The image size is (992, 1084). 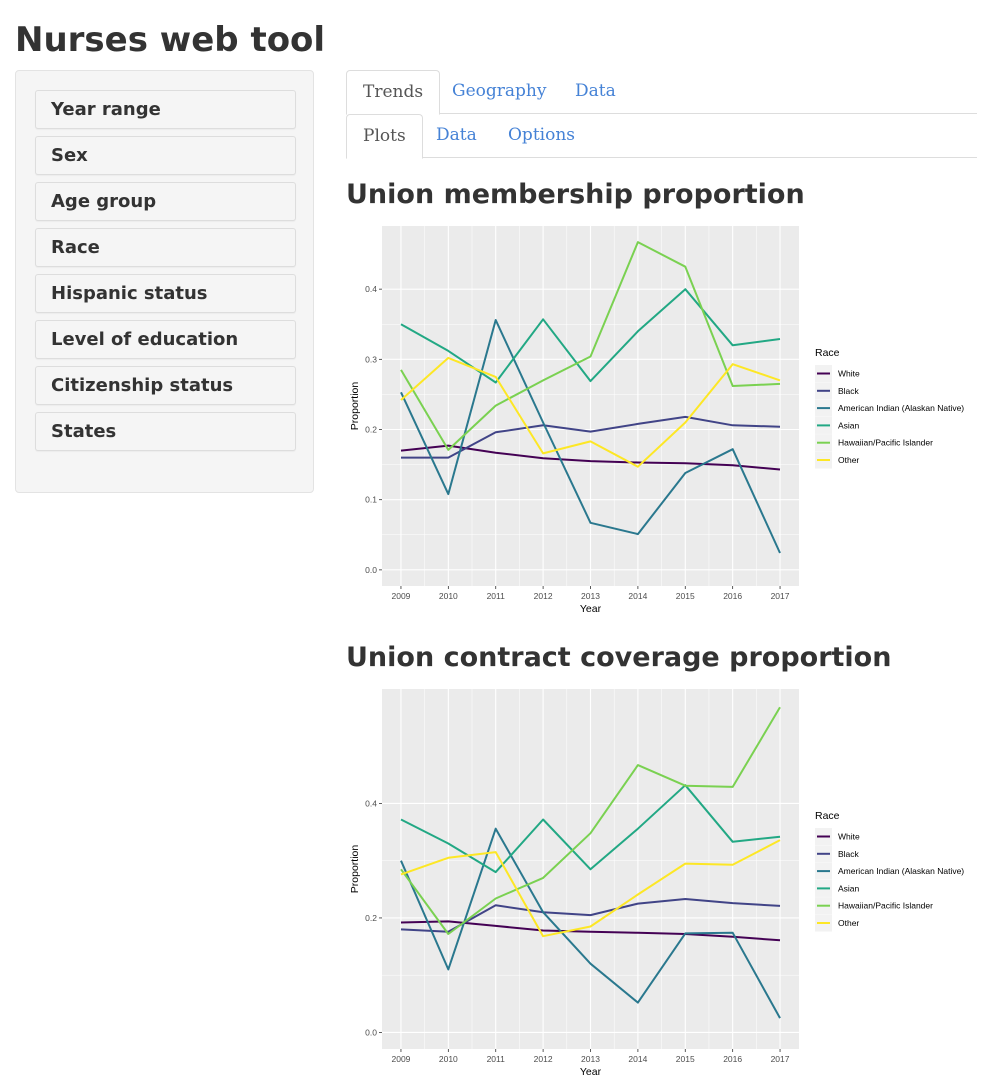 What do you see at coordinates (661, 136) in the screenshot?
I see `sub-tabs: Plots Data Options` at bounding box center [661, 136].